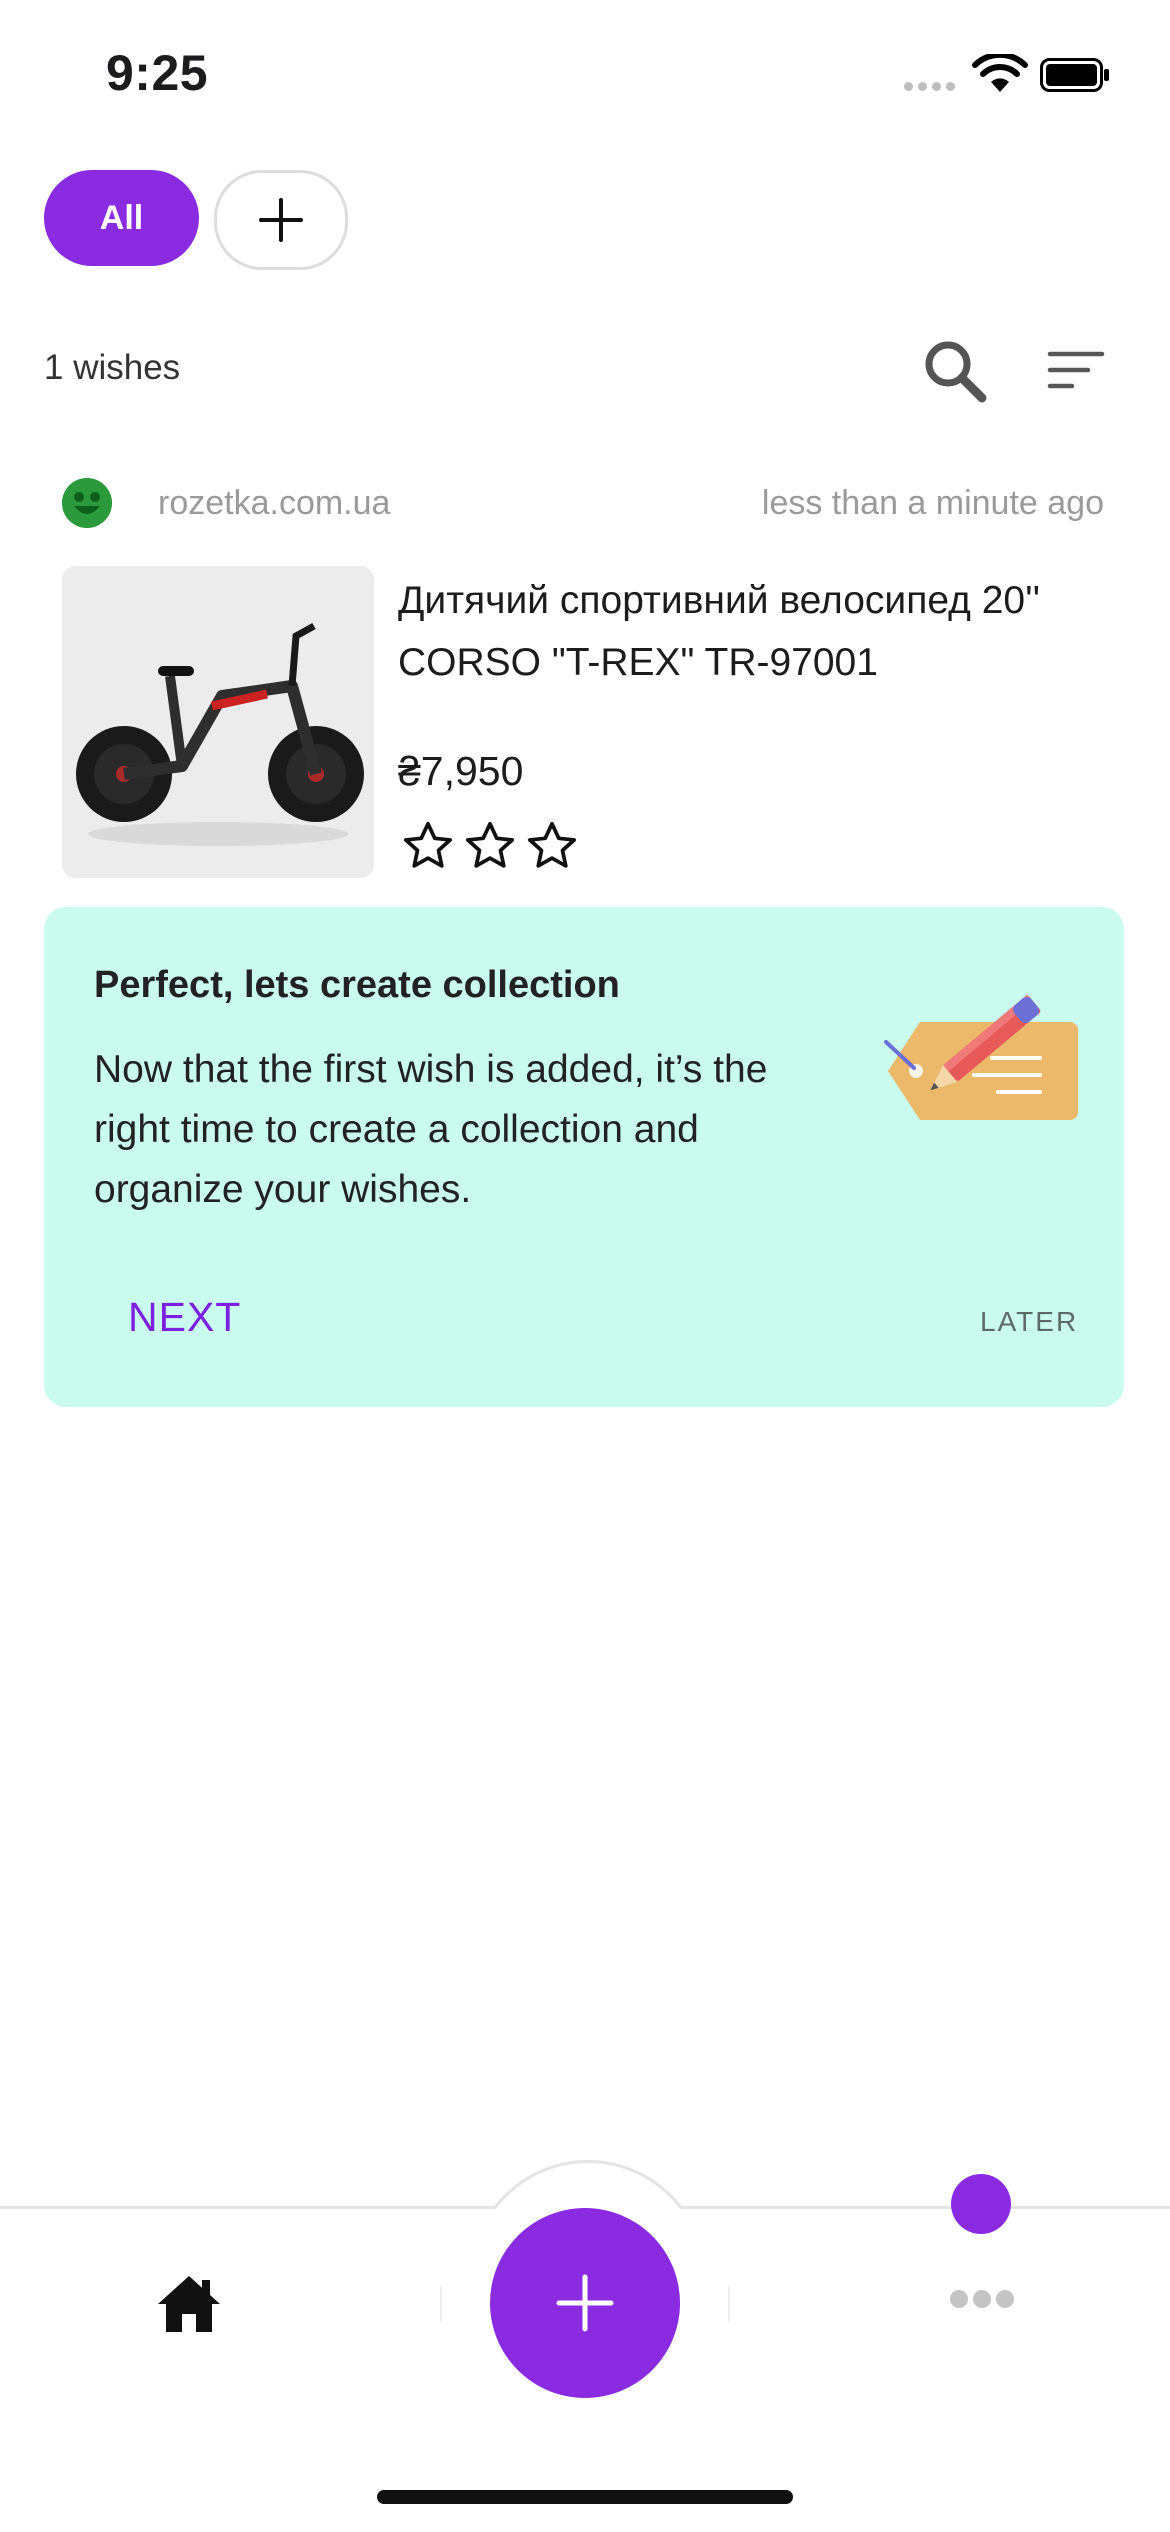 The width and height of the screenshot is (1170, 2532). Describe the element at coordinates (1000, 73) in the screenshot. I see `wifi-icon` at that location.